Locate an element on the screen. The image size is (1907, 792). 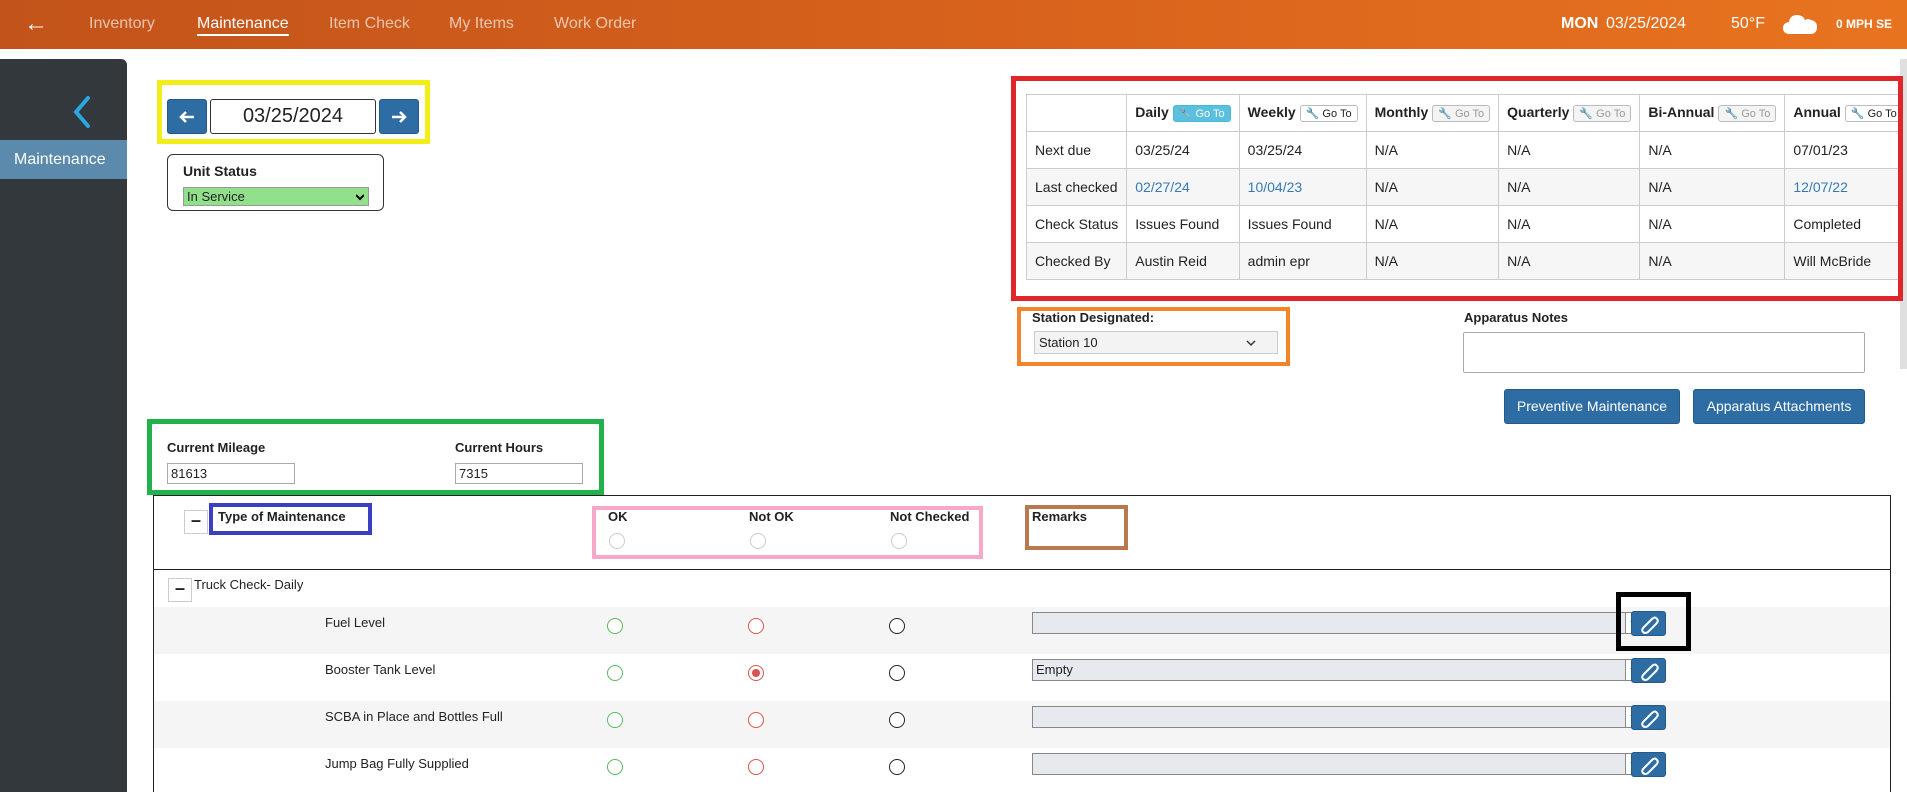
current-mileage-label: Current Mileage is located at coordinates (216, 447).